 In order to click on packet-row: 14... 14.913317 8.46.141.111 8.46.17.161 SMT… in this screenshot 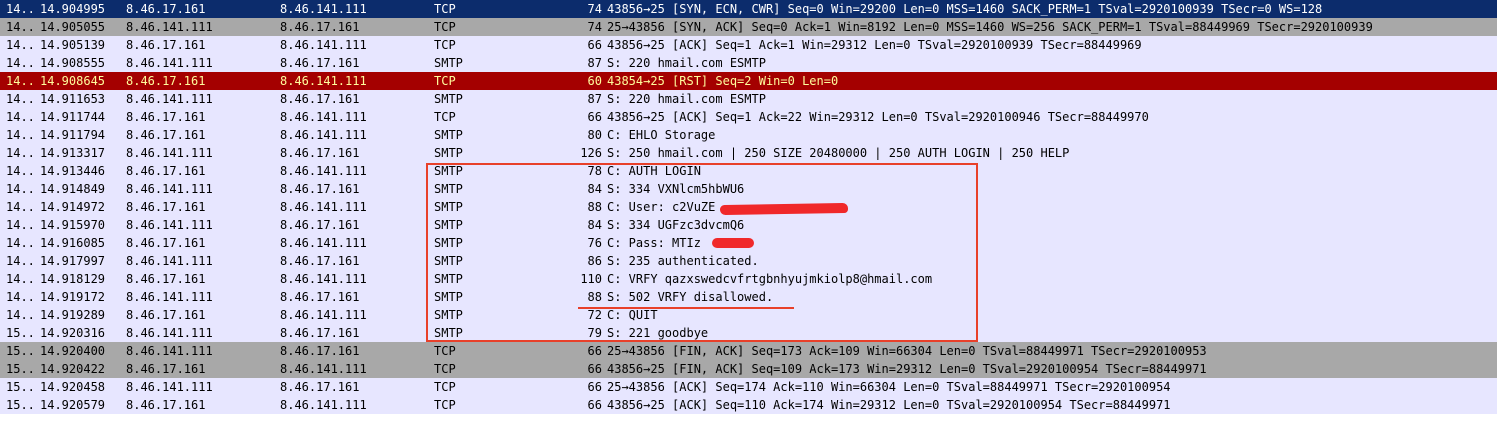, I will do `click(748, 153)`.